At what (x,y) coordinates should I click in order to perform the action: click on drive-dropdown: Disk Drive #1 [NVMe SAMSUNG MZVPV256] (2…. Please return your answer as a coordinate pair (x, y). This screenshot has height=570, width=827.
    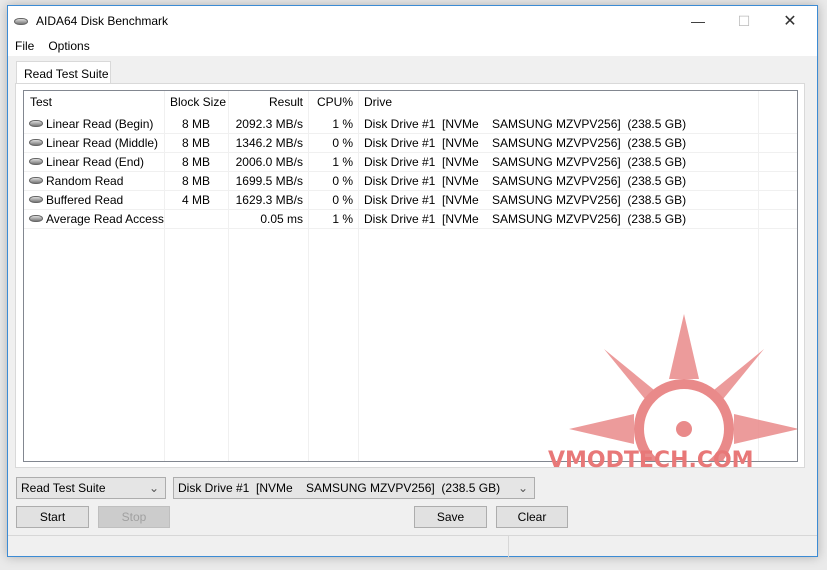
    Looking at the image, I should click on (354, 488).